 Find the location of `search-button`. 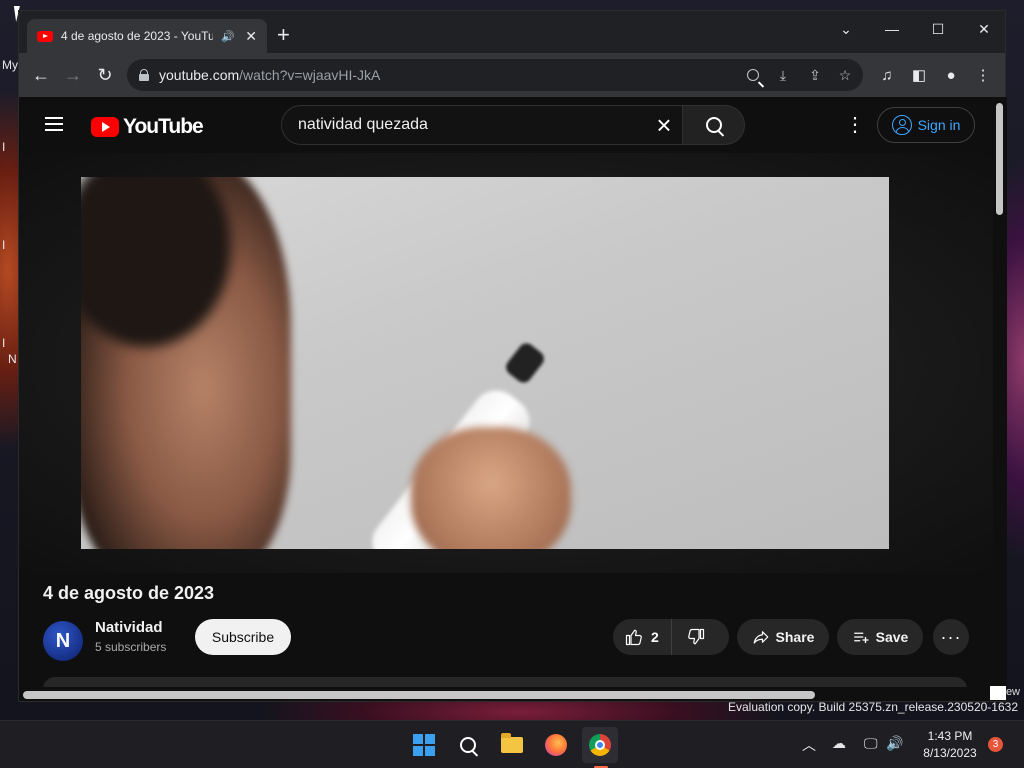

search-button is located at coordinates (714, 125).